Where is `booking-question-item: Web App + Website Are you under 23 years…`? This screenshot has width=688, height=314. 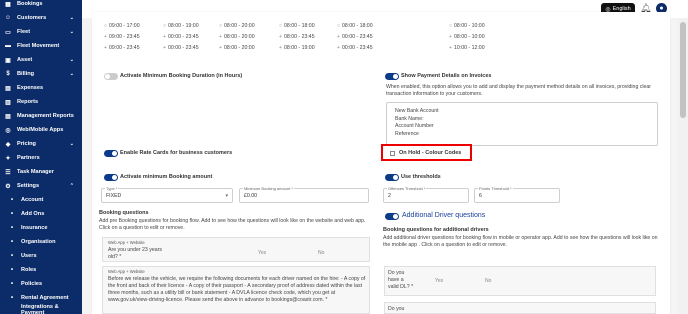
booking-question-item: Web App + Website Are you under 23 years… is located at coordinates (236, 249).